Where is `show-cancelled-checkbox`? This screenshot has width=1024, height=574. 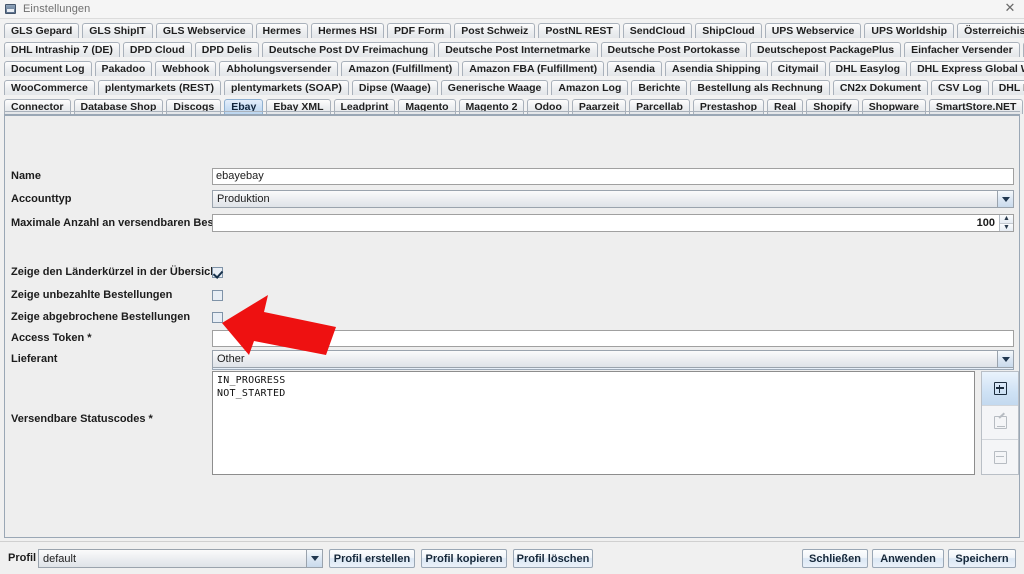 show-cancelled-checkbox is located at coordinates (217, 317).